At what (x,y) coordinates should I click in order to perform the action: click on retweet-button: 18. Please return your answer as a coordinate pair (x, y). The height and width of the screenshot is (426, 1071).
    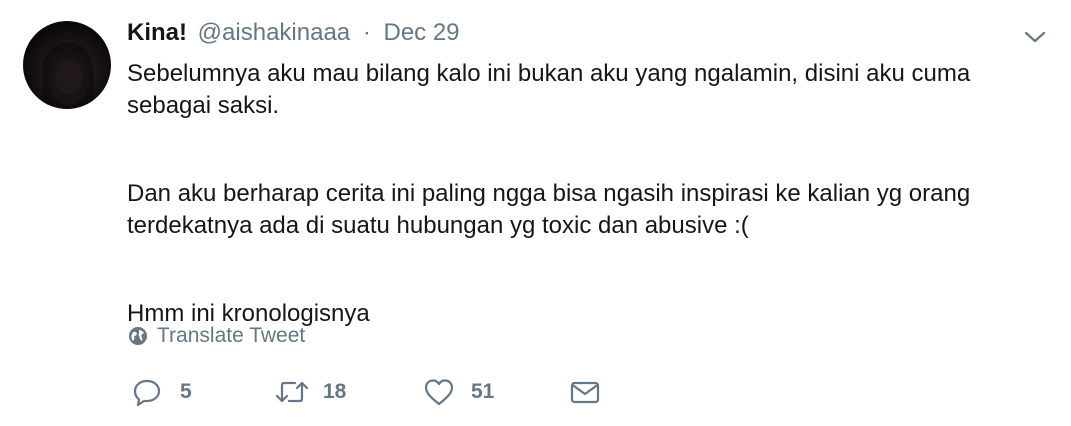
    Looking at the image, I should click on (310, 392).